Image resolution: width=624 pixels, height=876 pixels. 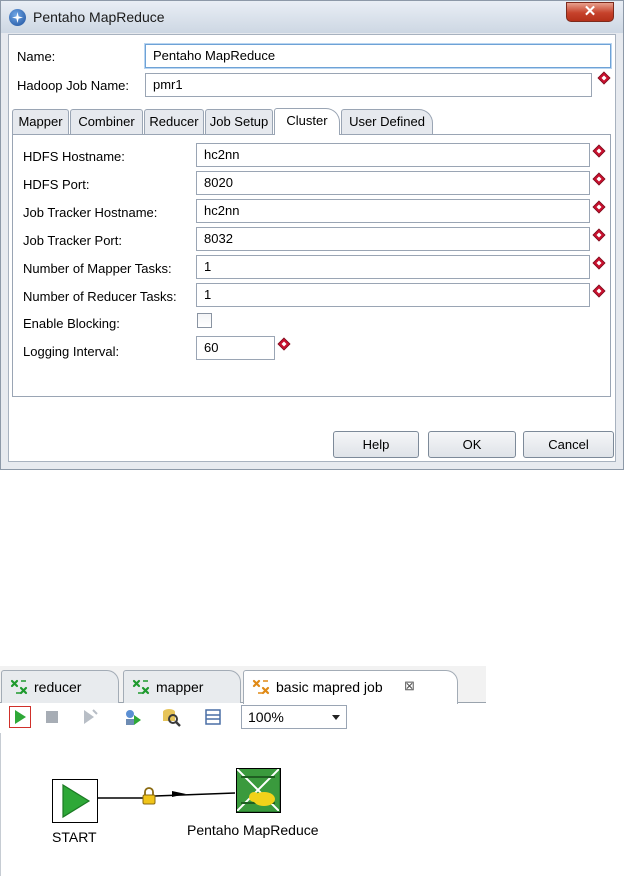 I want to click on editor-tab-label: mapper, so click(x=180, y=687).